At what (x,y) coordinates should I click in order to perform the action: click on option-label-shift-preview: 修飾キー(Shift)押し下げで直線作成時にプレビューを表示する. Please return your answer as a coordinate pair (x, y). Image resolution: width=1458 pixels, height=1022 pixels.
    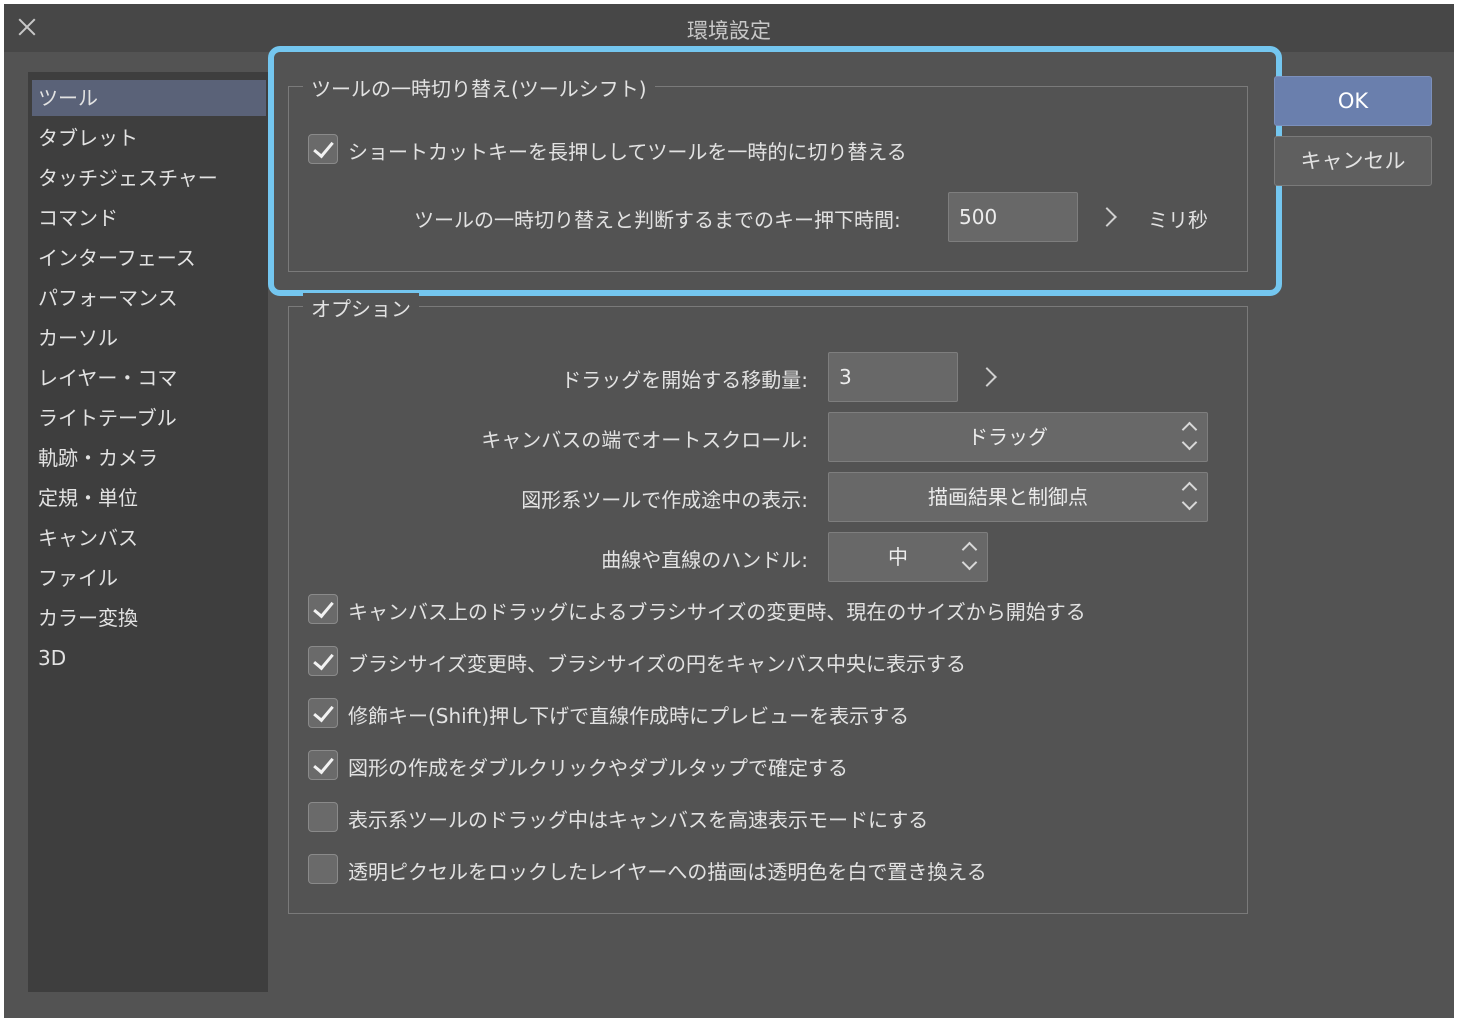
    Looking at the image, I should click on (629, 716).